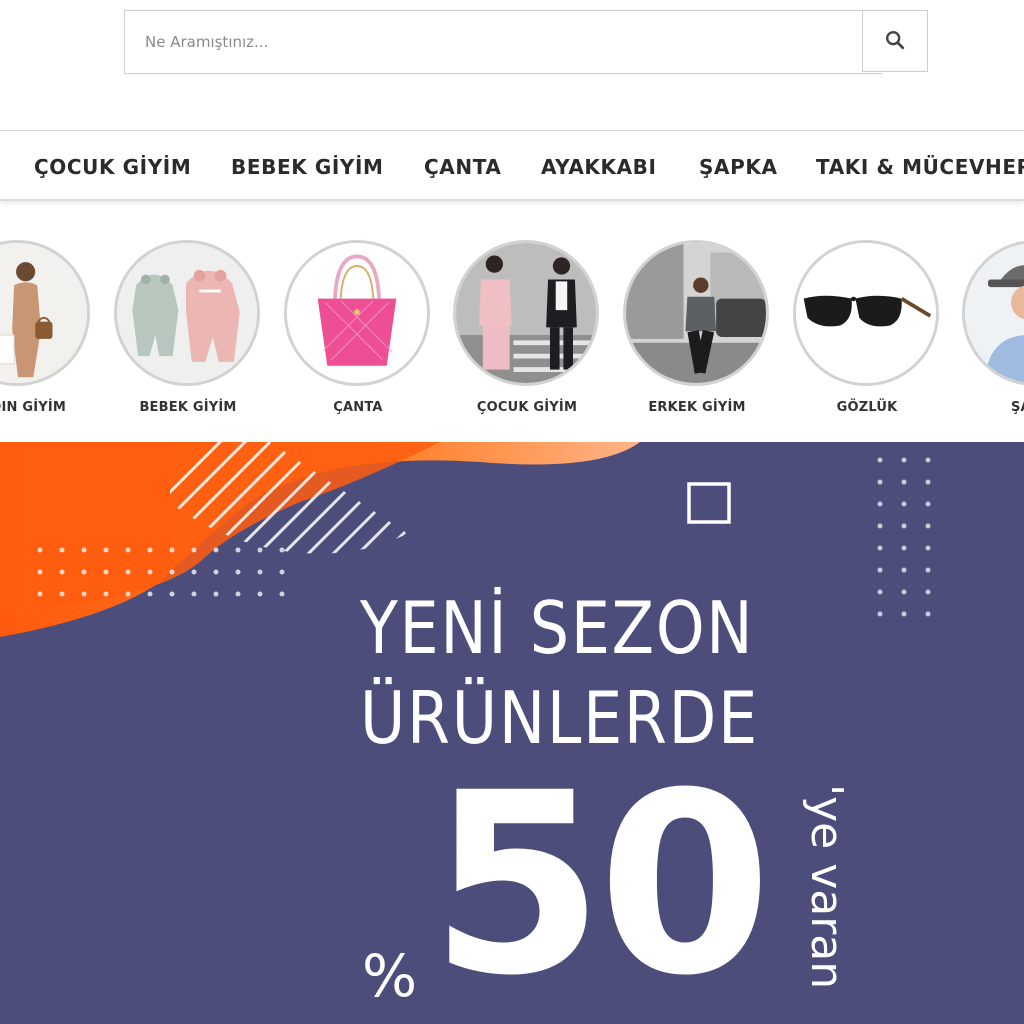 The height and width of the screenshot is (1024, 1024). What do you see at coordinates (697, 407) in the screenshot?
I see `circle-category-label: ERKEK GİYİM` at bounding box center [697, 407].